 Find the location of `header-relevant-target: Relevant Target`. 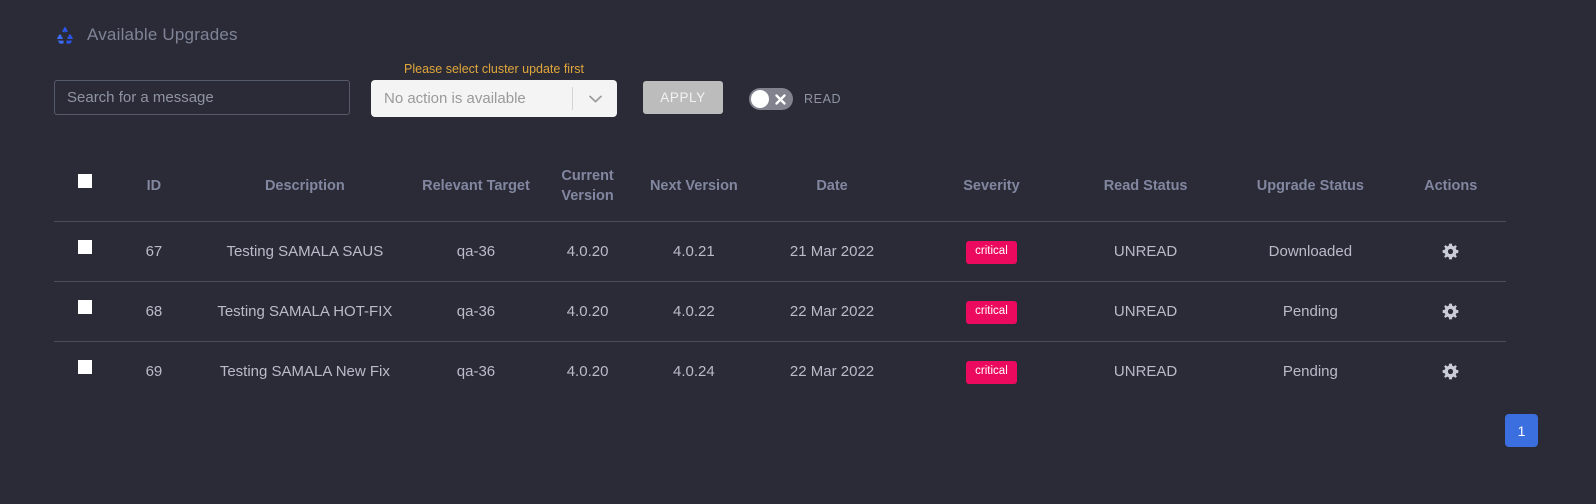

header-relevant-target: Relevant Target is located at coordinates (476, 187).